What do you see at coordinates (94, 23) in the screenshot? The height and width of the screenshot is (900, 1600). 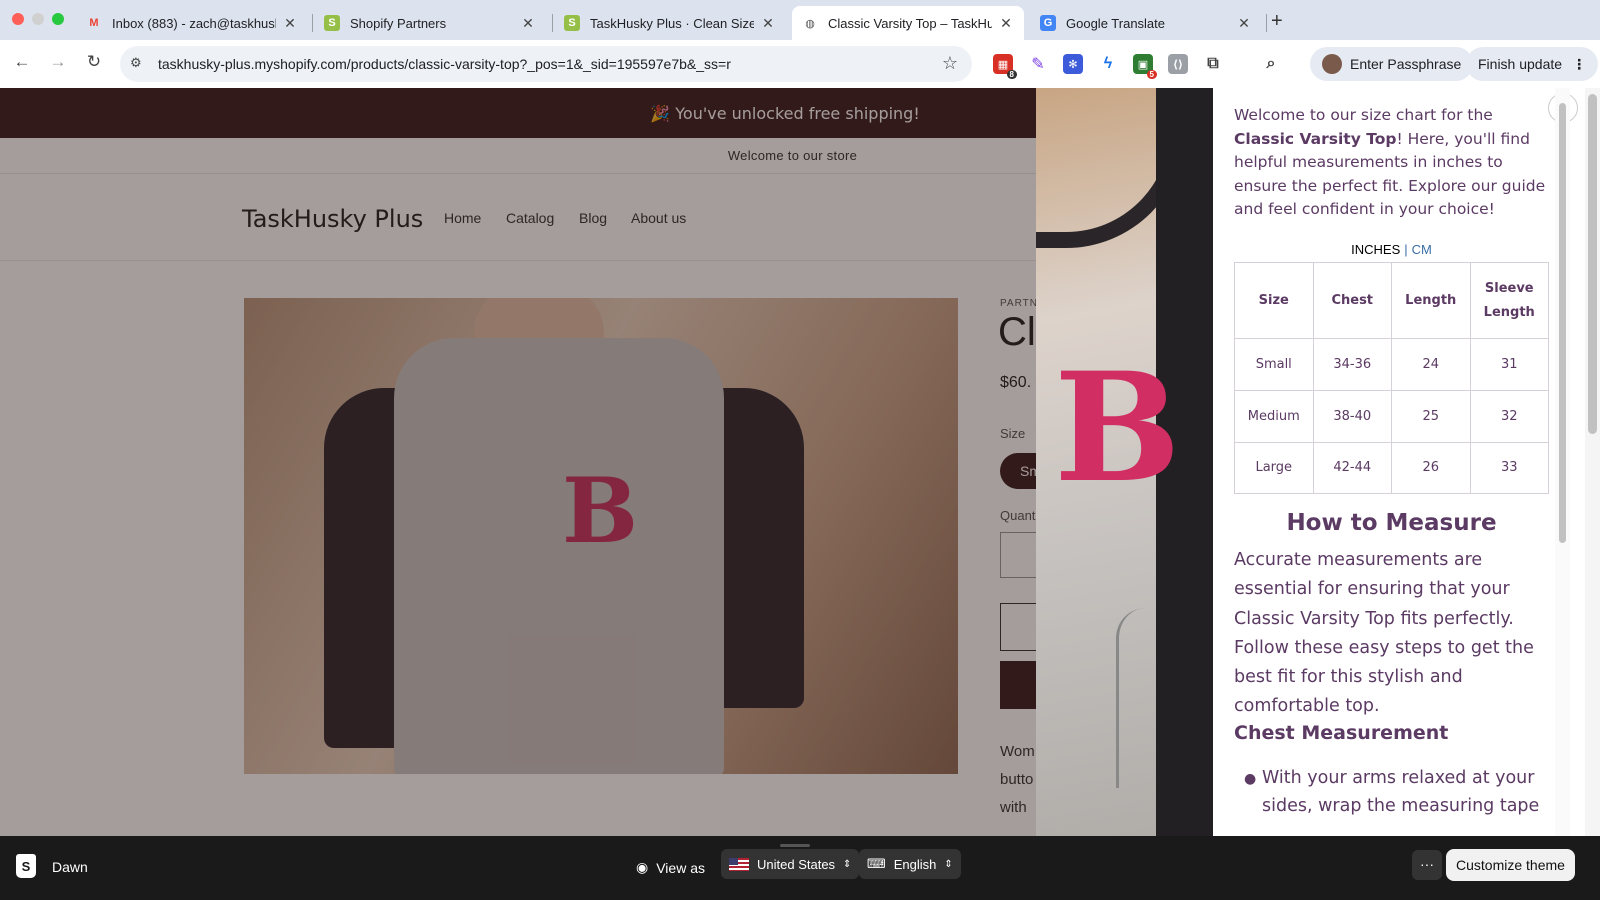 I see `gmail-icon: M` at bounding box center [94, 23].